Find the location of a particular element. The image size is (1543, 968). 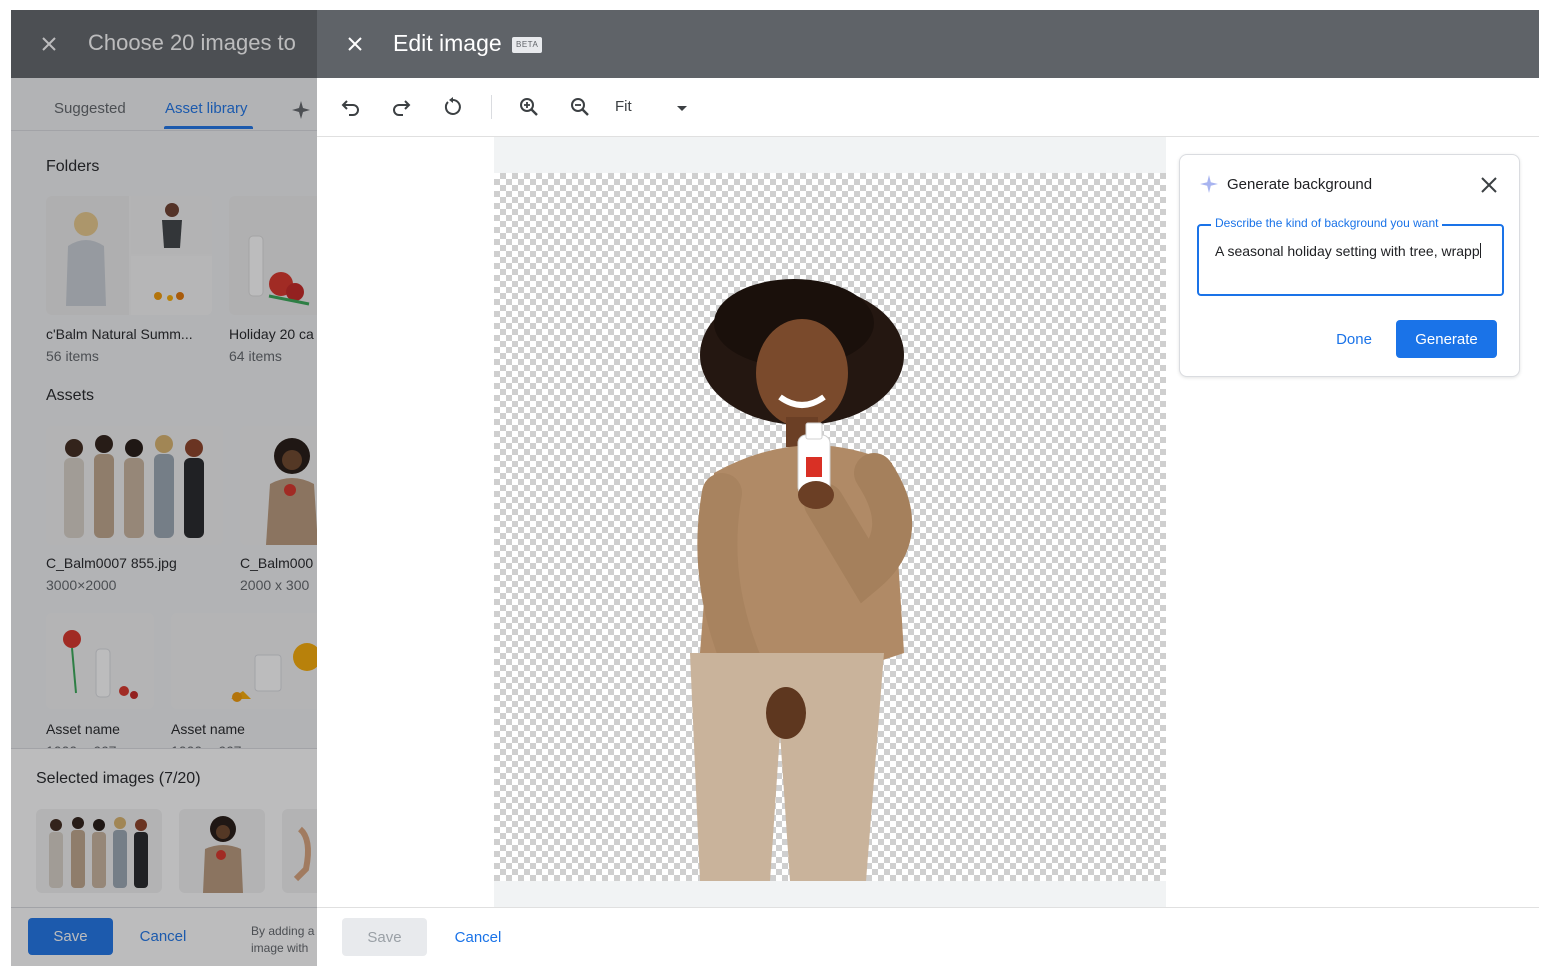

reset-icon is located at coordinates (453, 107).